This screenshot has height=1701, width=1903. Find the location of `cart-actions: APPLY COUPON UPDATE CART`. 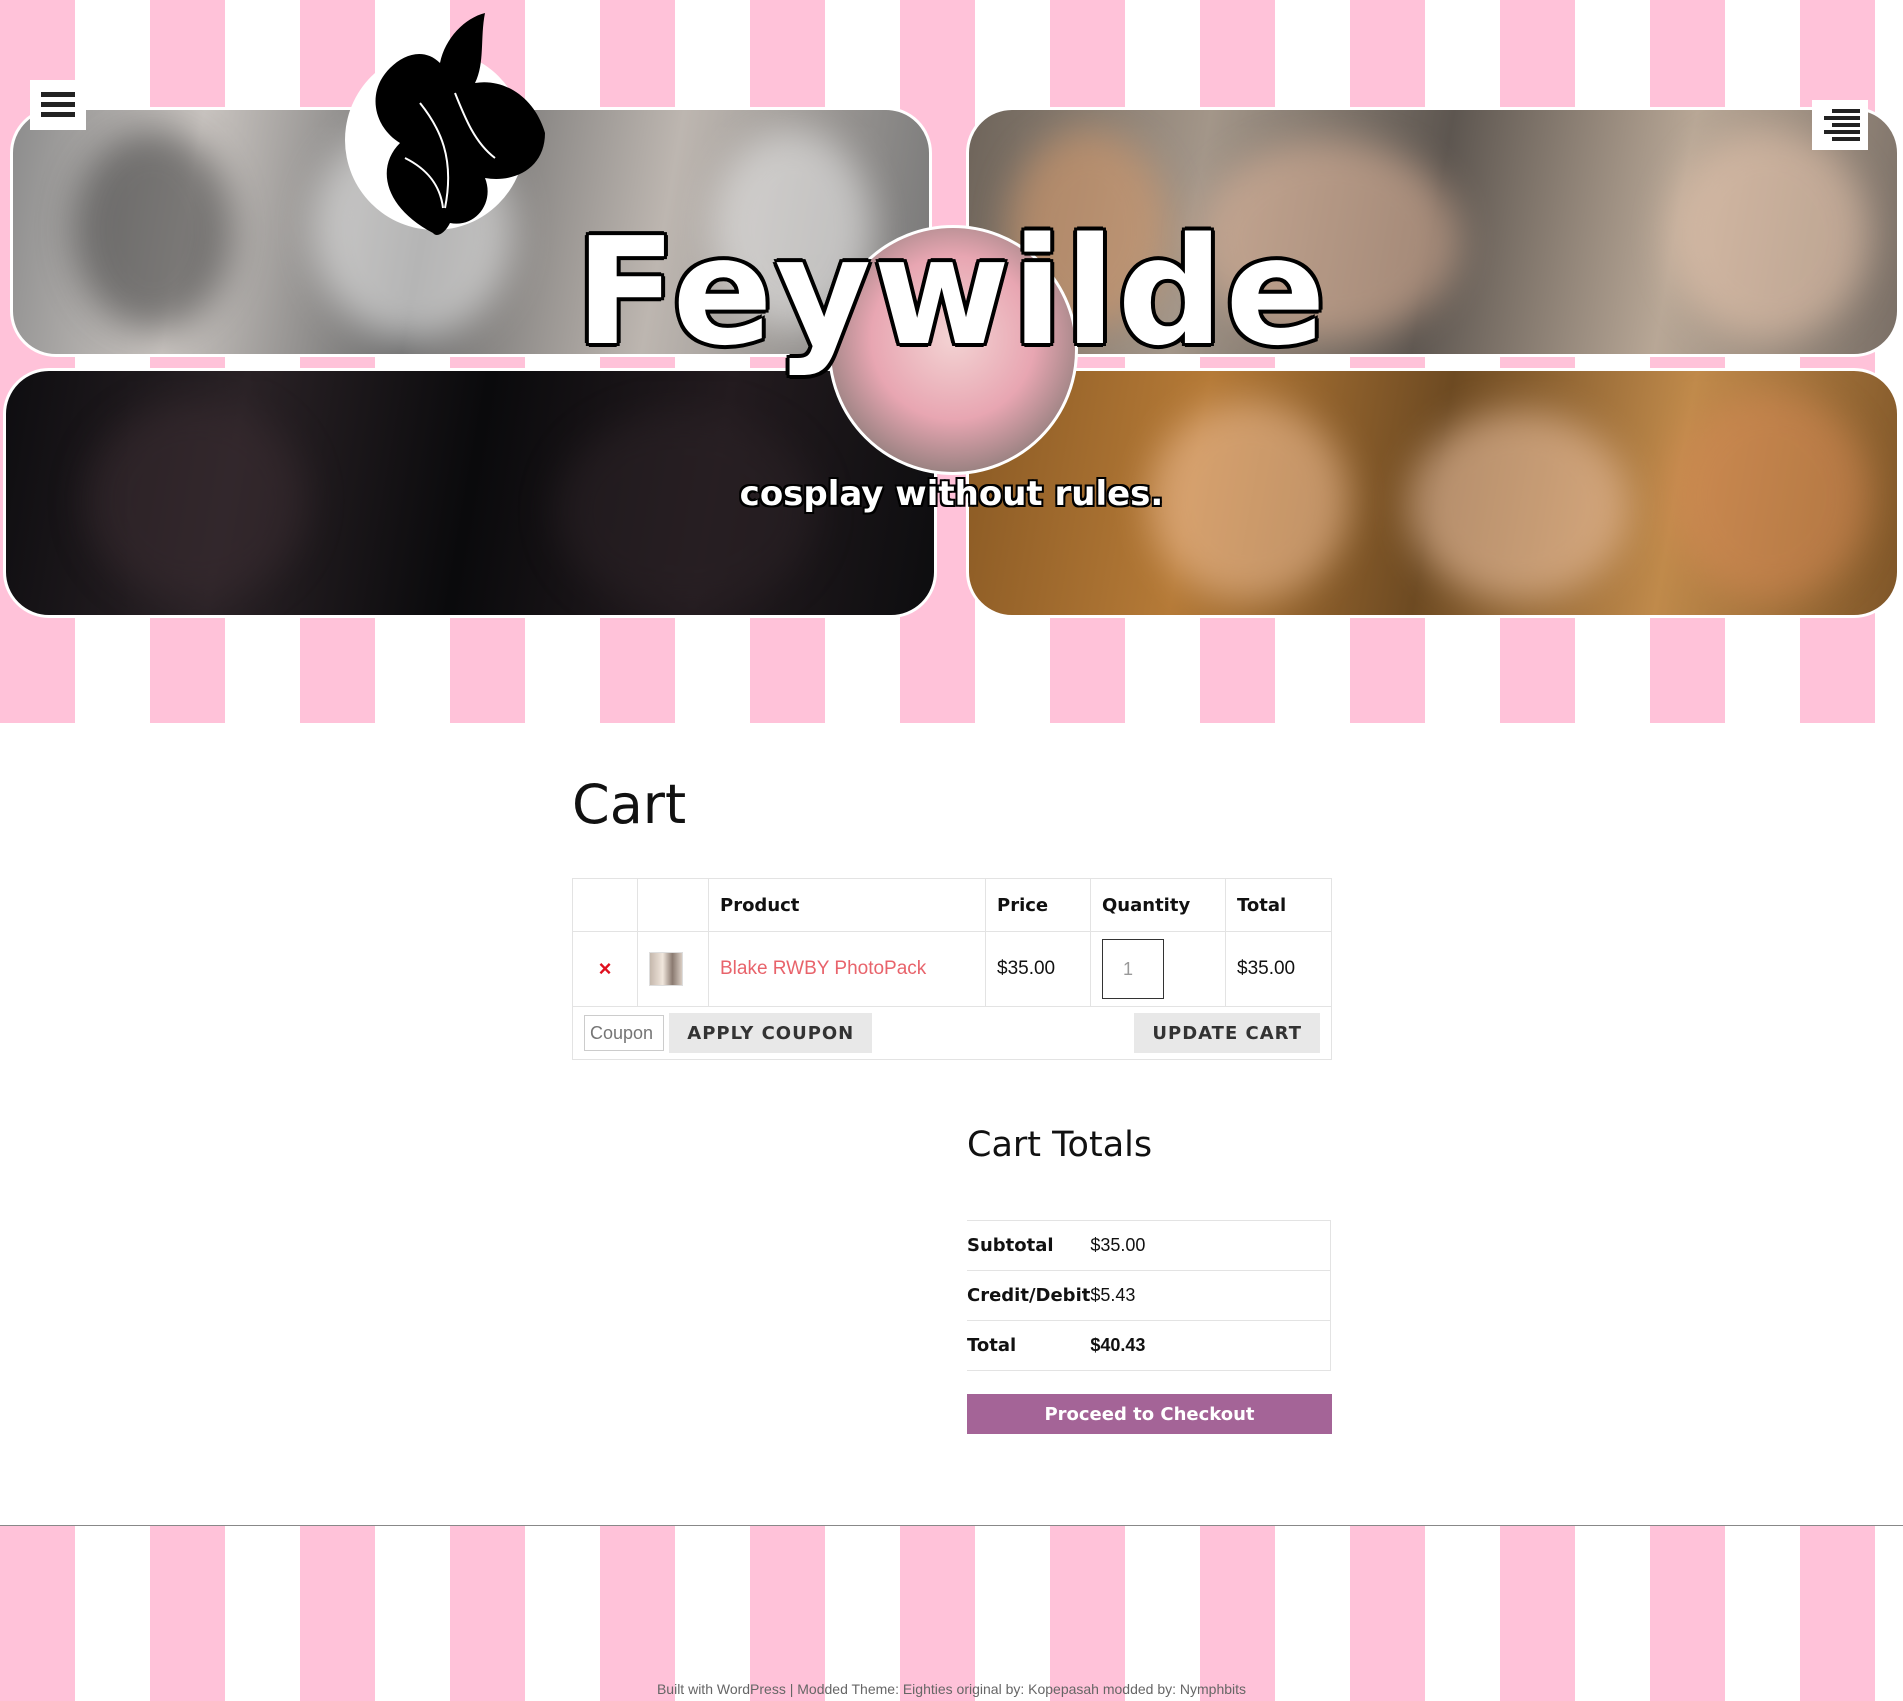

cart-actions: APPLY COUPON UPDATE CART is located at coordinates (952, 1033).